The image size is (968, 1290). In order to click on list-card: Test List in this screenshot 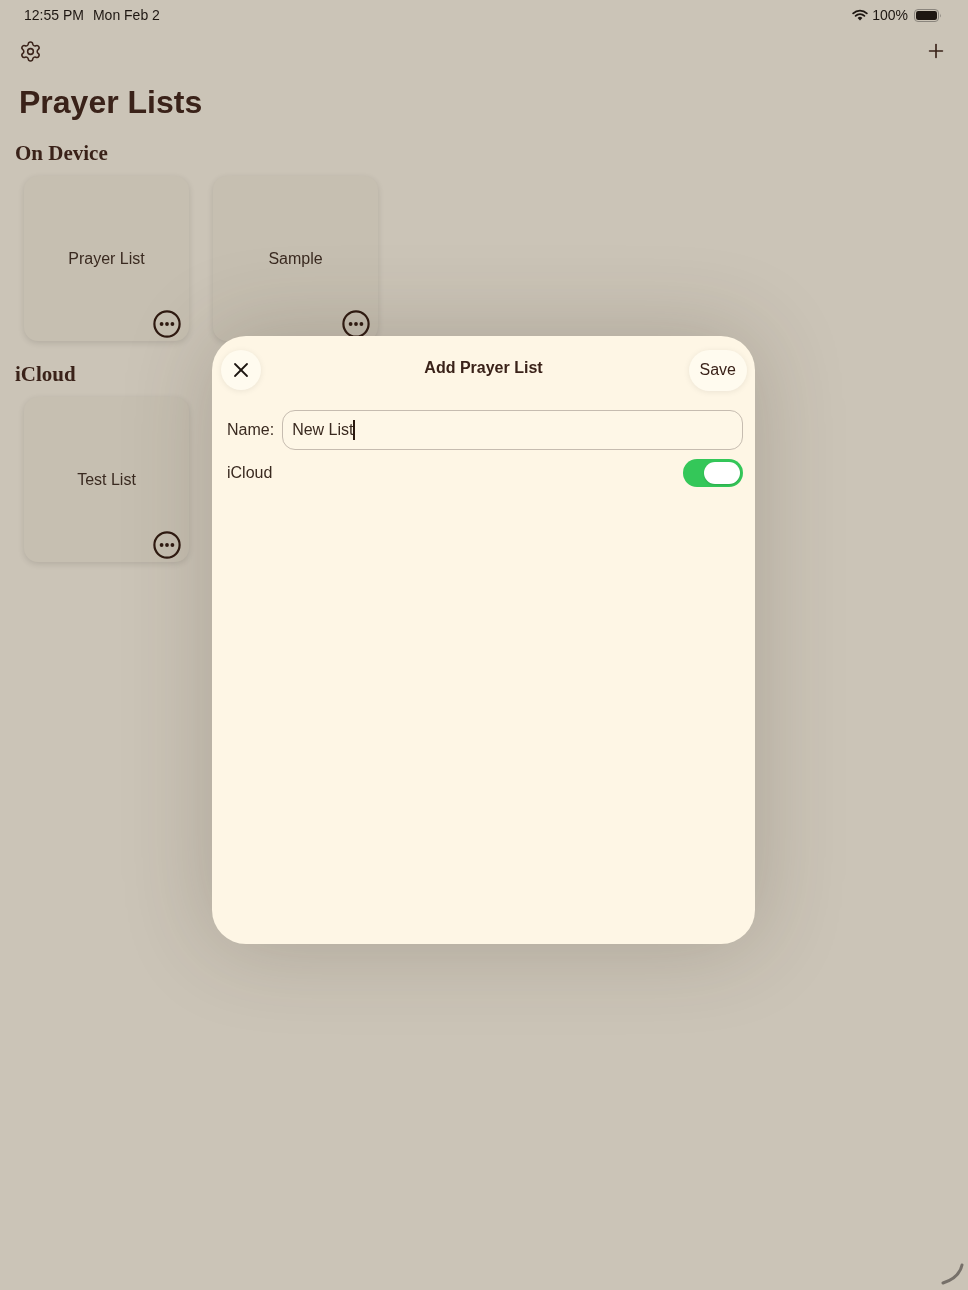, I will do `click(106, 479)`.